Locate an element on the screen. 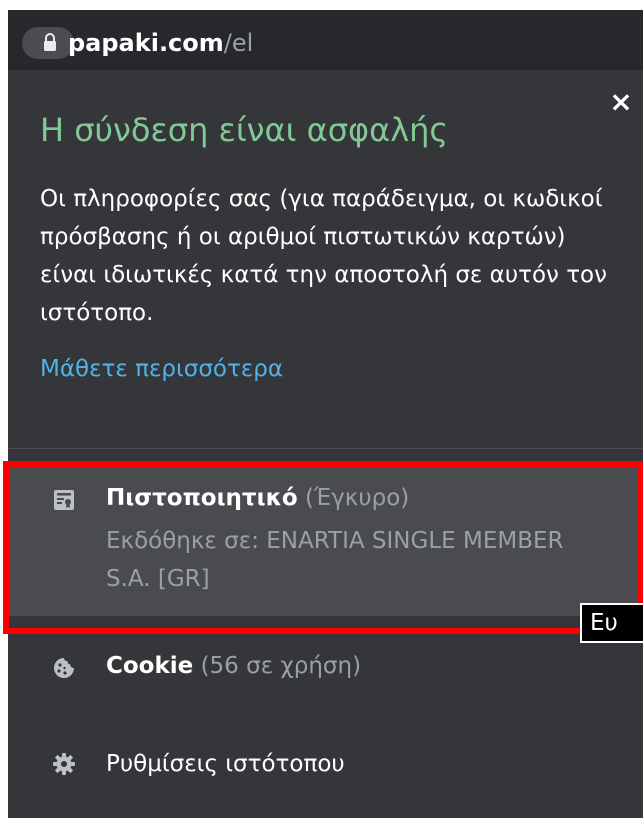 The image size is (643, 818). cookies-count: (56 σε χρήση) is located at coordinates (281, 666).